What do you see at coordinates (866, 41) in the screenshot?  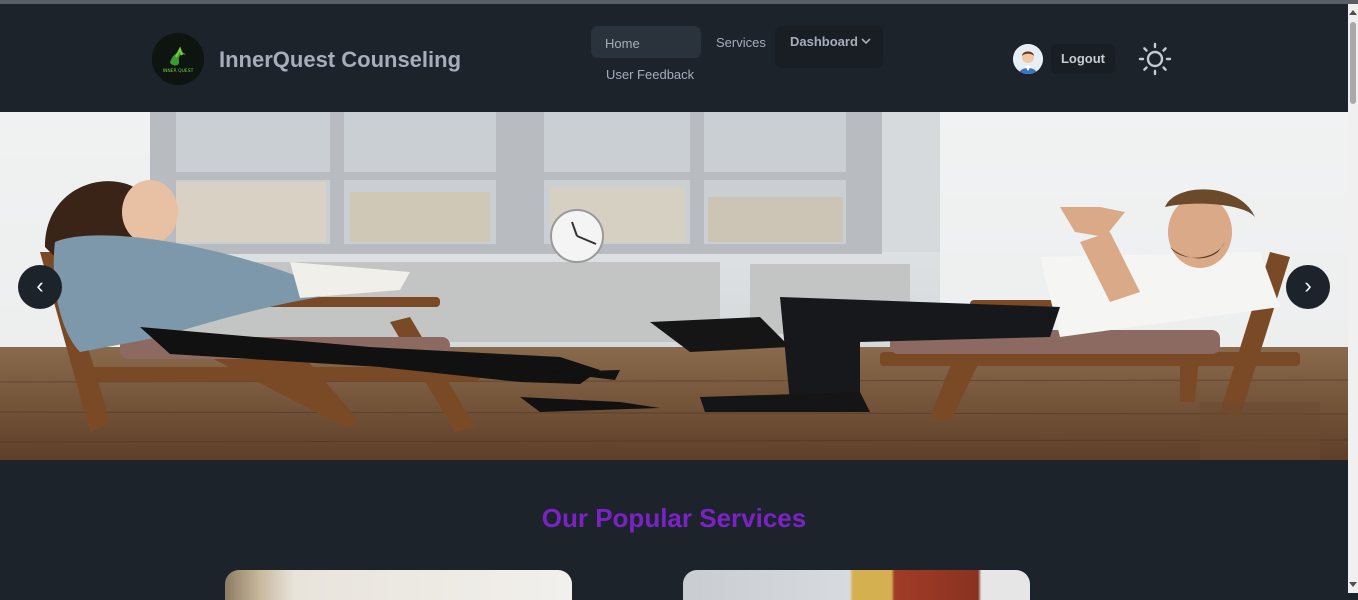 I see `chevron-down-icon` at bounding box center [866, 41].